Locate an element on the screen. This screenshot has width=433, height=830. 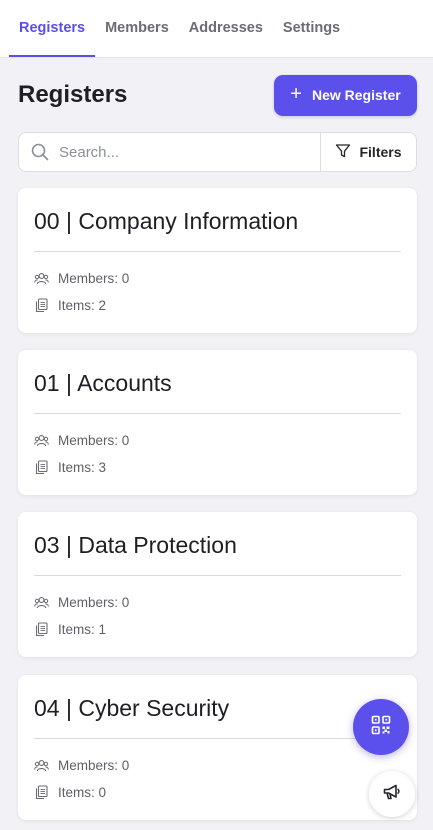
tab-registers: Registers is located at coordinates (52, 28).